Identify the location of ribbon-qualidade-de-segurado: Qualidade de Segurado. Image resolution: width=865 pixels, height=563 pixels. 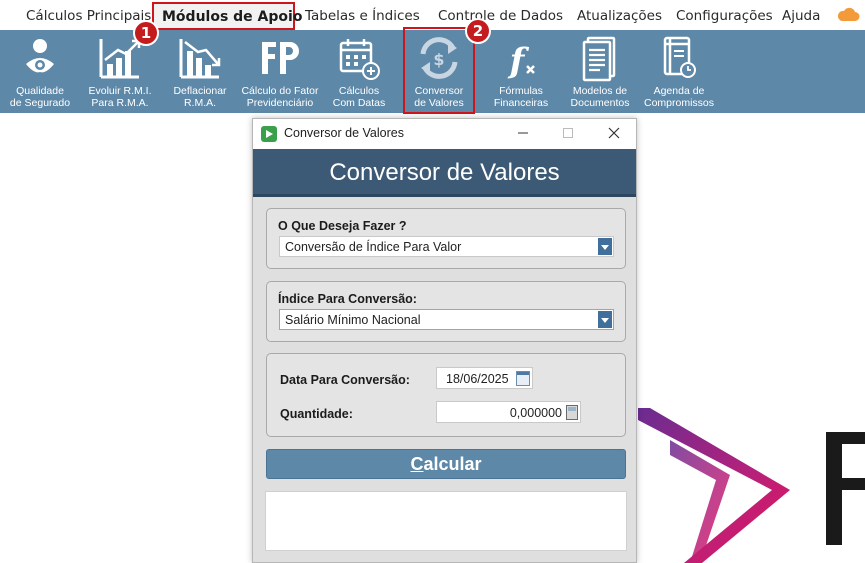
(40, 71).